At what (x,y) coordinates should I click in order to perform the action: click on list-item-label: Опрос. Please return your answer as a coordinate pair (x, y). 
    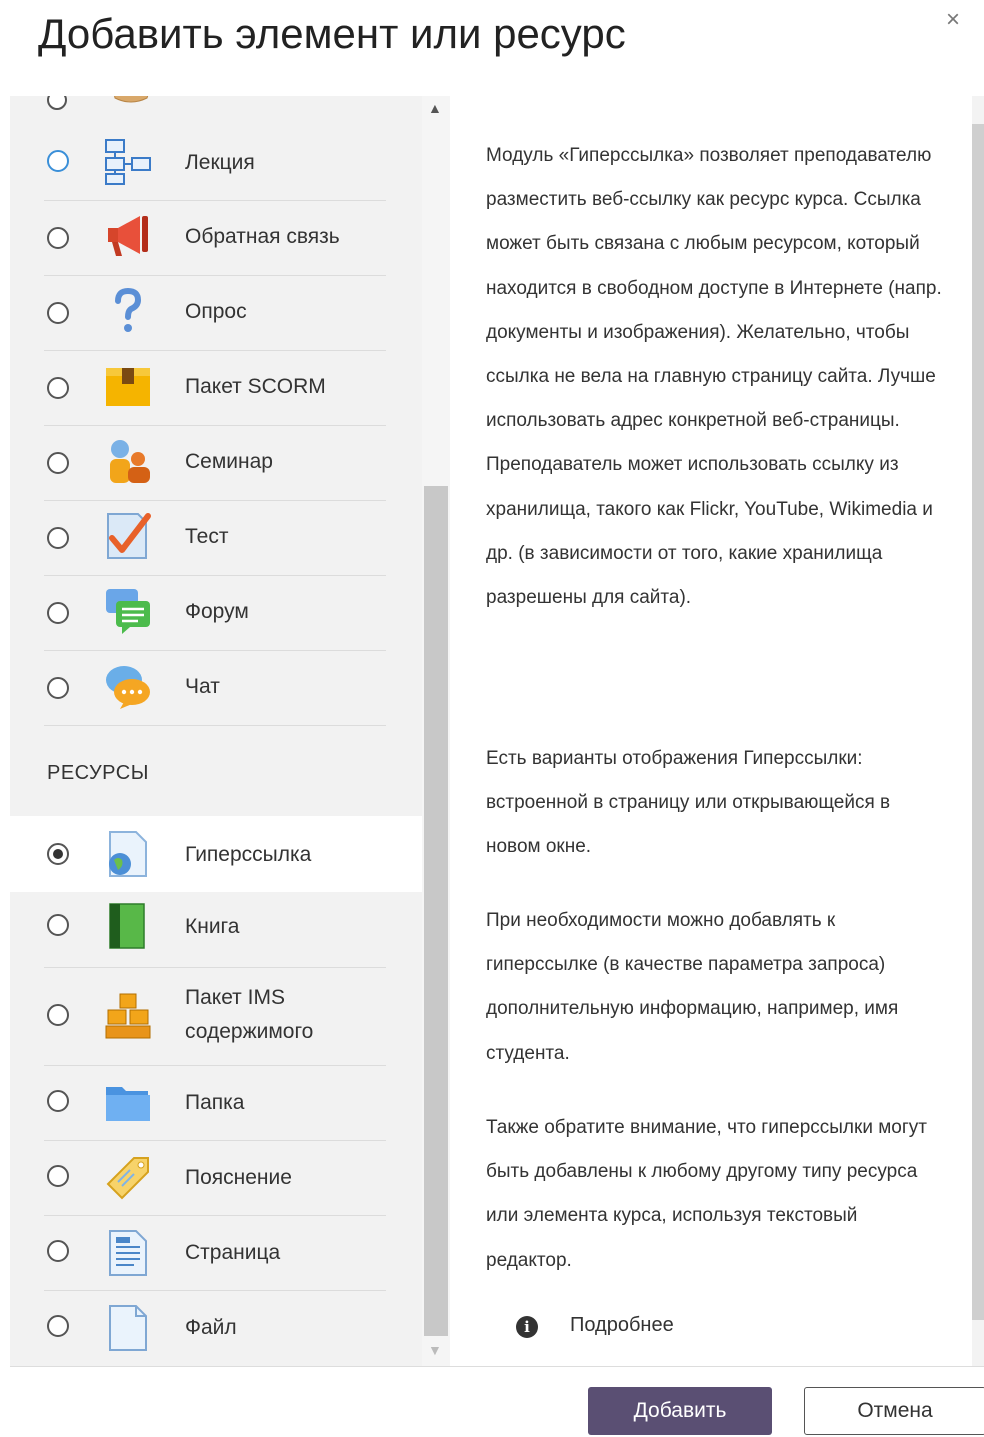
    Looking at the image, I should click on (216, 311).